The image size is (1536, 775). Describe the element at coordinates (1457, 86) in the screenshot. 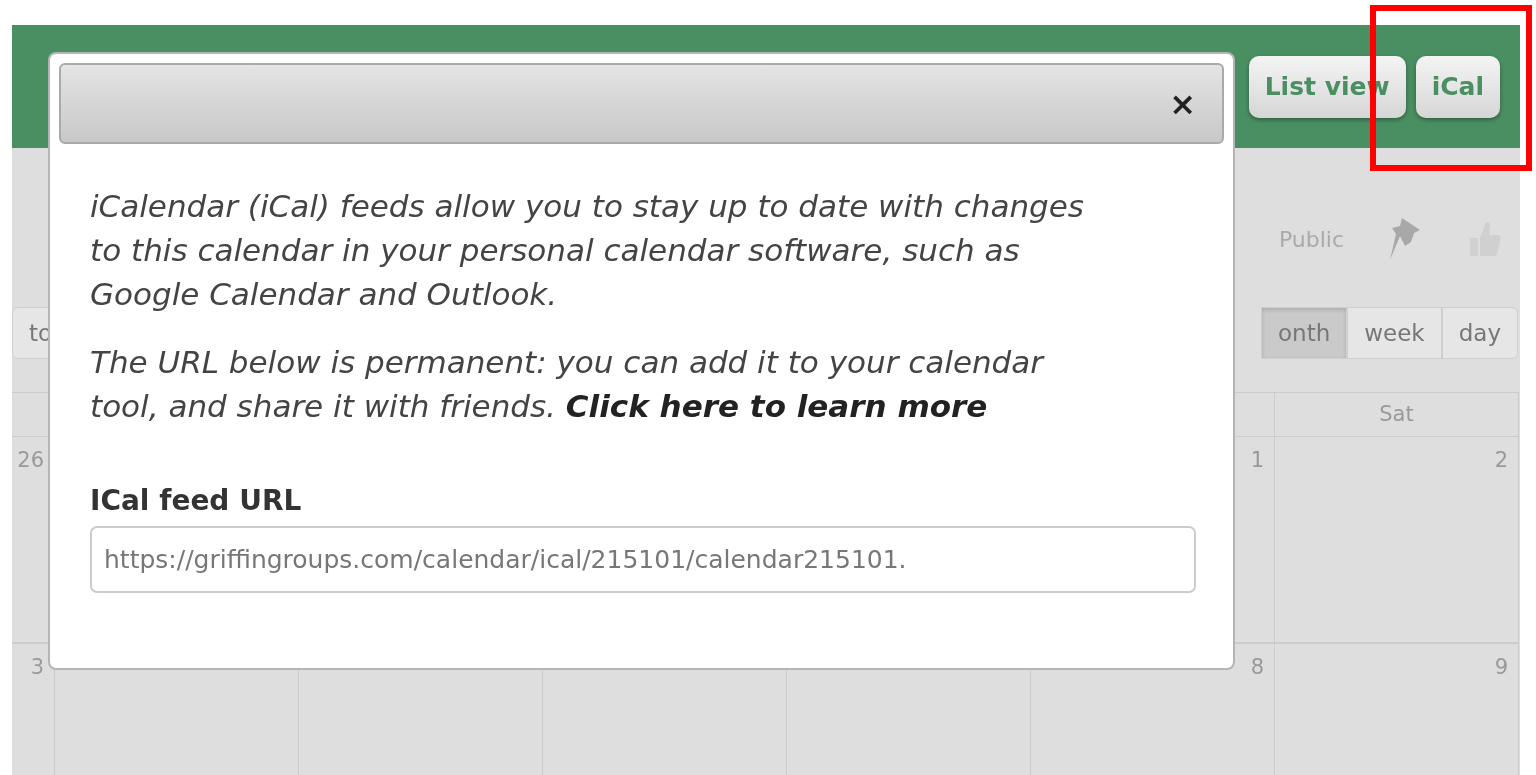

I see `header-button: iCal` at that location.